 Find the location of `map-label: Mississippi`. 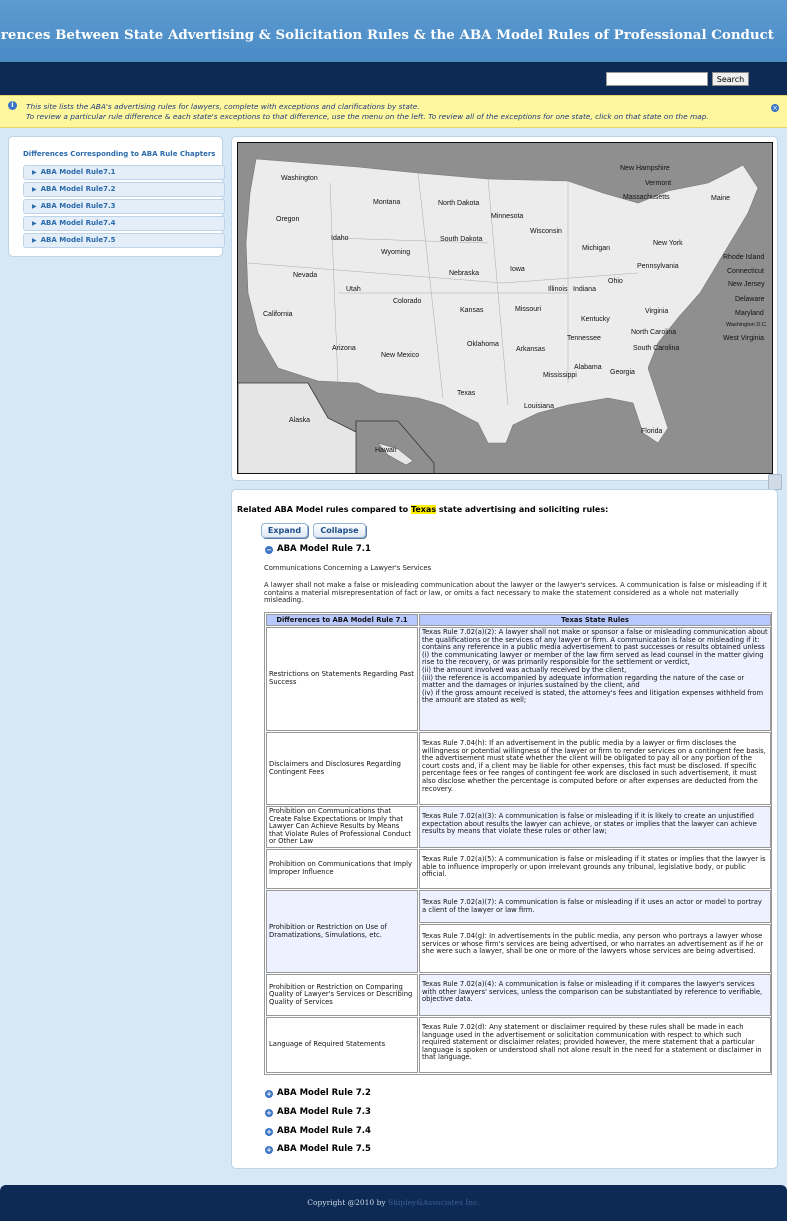

map-label: Mississippi is located at coordinates (560, 375).